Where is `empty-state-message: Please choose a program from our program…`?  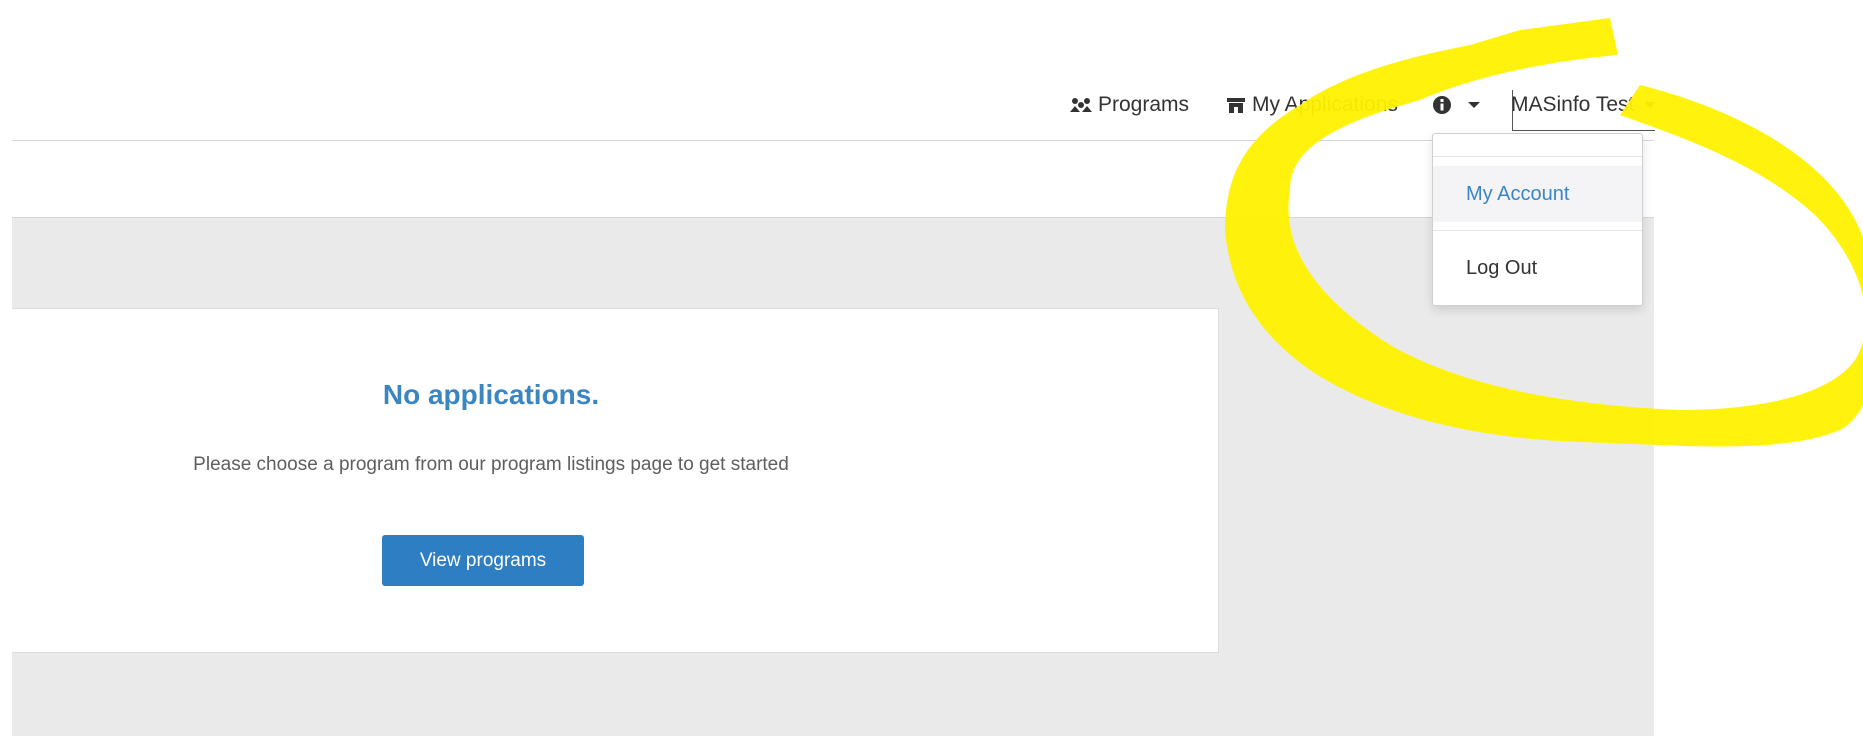 empty-state-message: Please choose a program from our program… is located at coordinates (491, 464).